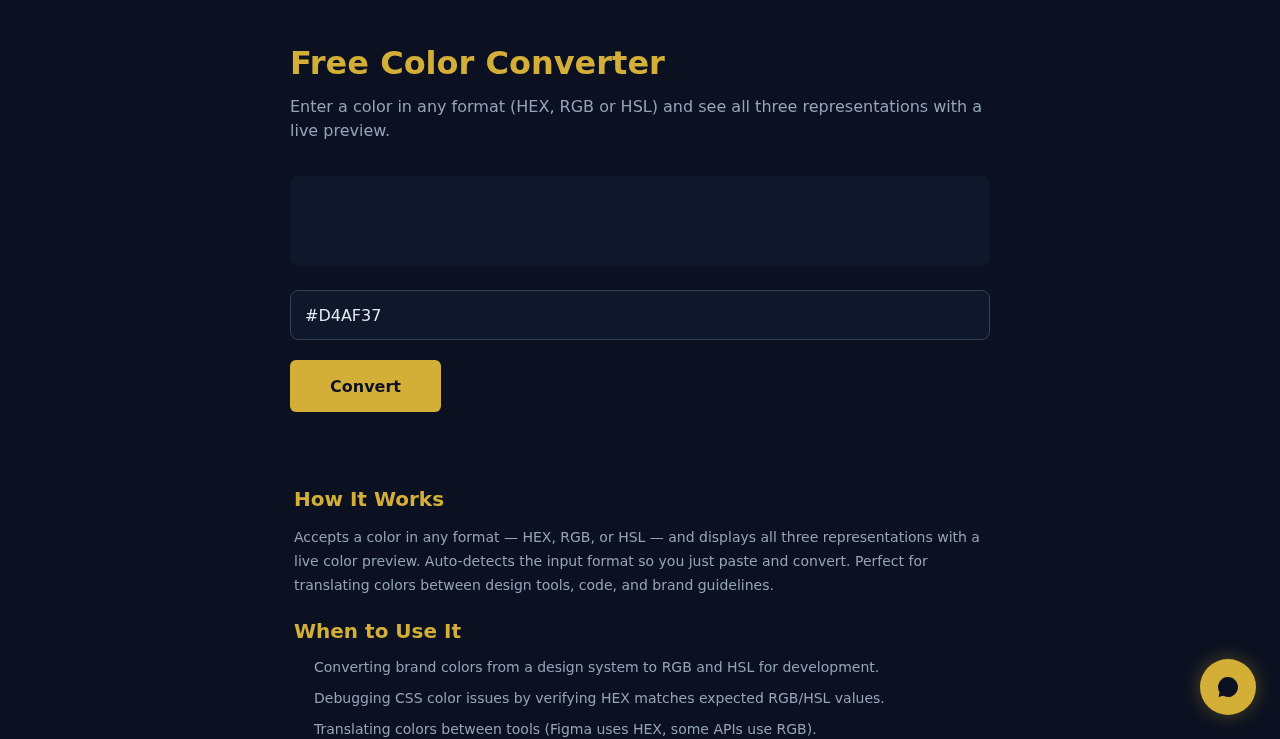 This screenshot has width=1280, height=739. I want to click on chat-bubble-icon, so click(1228, 687).